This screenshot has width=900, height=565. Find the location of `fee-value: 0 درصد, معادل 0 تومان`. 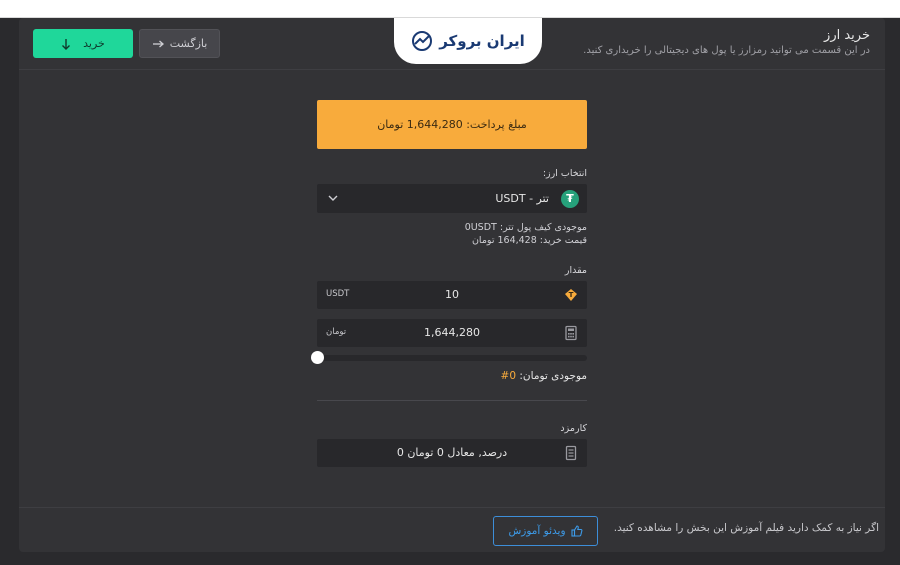

fee-value: 0 درصد, معادل 0 تومان is located at coordinates (452, 452).